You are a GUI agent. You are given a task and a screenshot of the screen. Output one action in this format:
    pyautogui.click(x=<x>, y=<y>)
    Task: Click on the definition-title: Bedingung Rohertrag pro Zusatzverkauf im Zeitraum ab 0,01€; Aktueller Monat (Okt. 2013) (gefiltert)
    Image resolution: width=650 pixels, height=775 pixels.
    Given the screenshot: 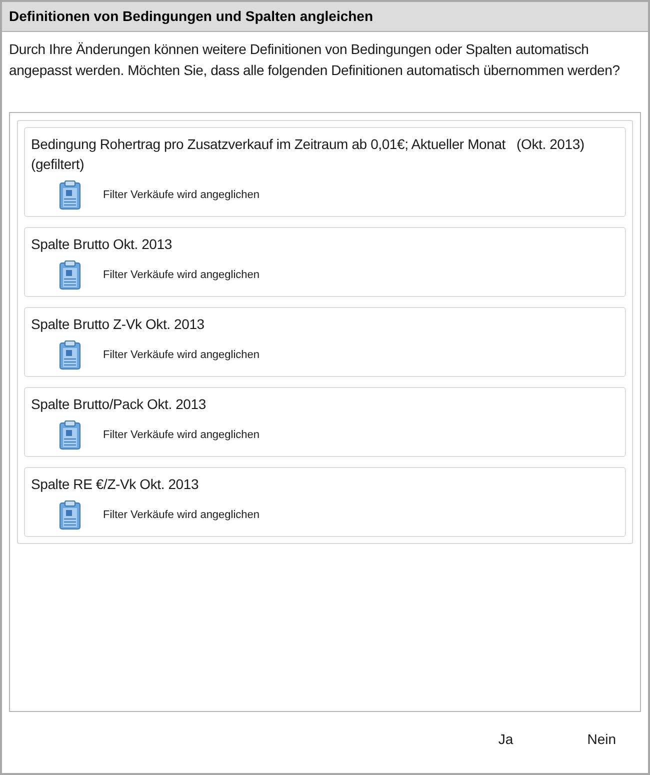 What is the action you would take?
    pyautogui.click(x=308, y=154)
    